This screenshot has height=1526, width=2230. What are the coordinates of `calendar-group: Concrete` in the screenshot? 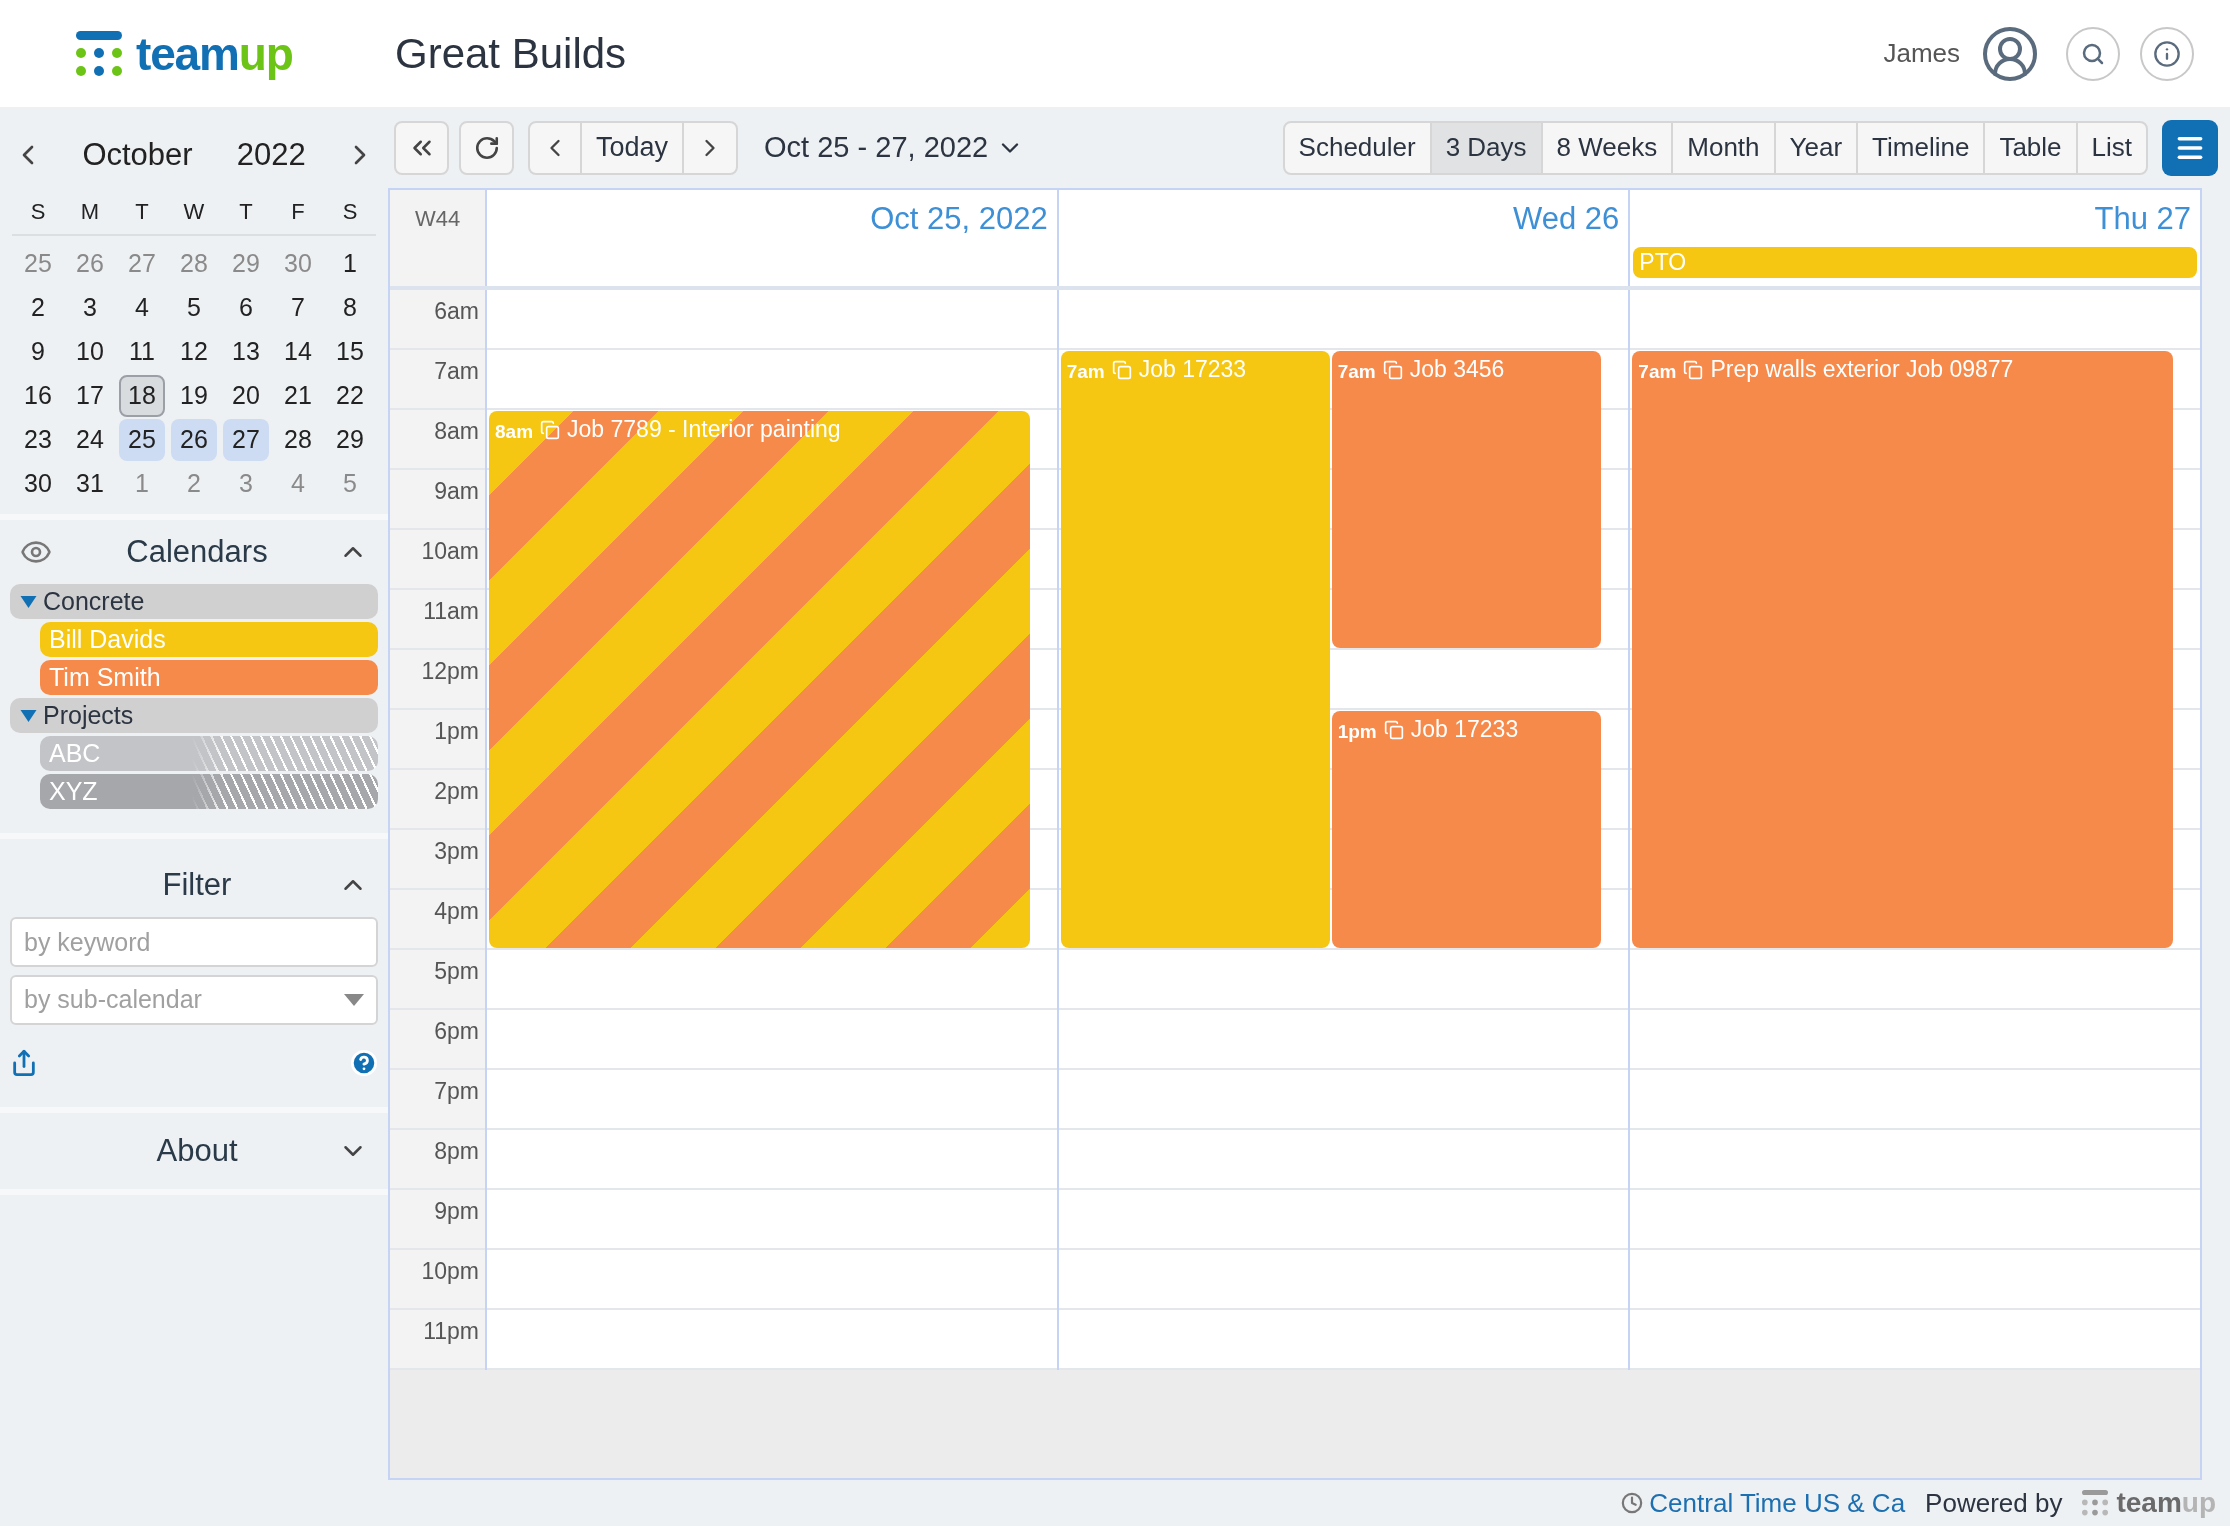 It's located at (194, 601).